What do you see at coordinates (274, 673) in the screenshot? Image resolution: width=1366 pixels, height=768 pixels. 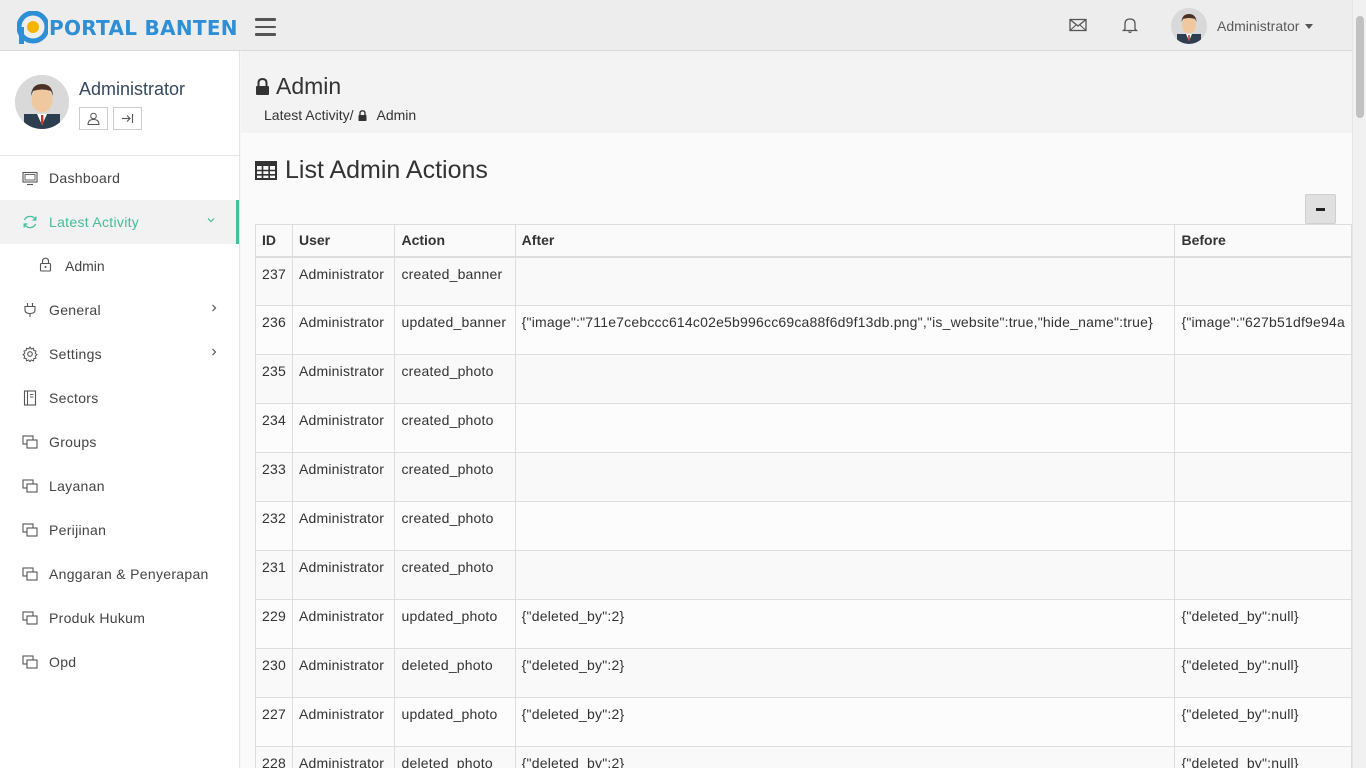 I see `cell-id: 230` at bounding box center [274, 673].